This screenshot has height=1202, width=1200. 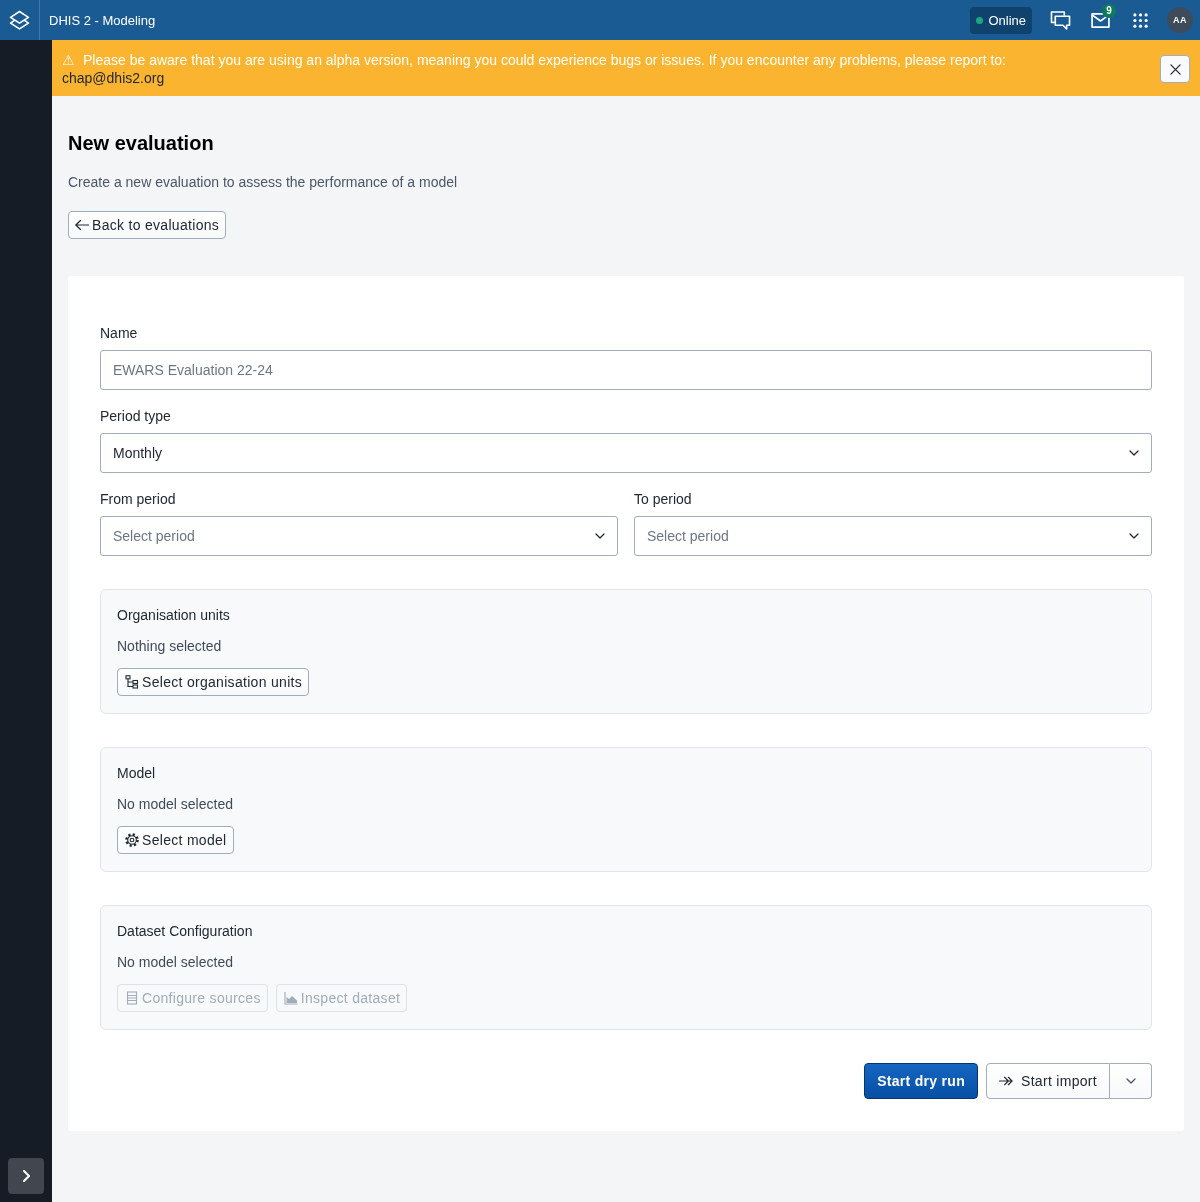 I want to click on close-icon, so click(x=1175, y=69).